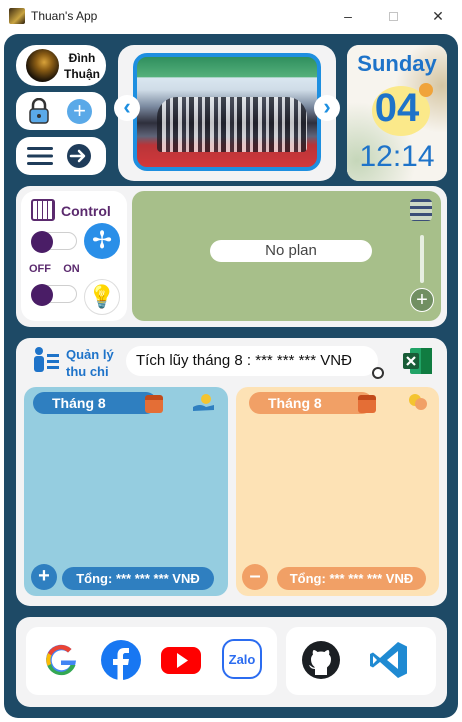  I want to click on finance-title: Quản lý thu chi, so click(90, 363).